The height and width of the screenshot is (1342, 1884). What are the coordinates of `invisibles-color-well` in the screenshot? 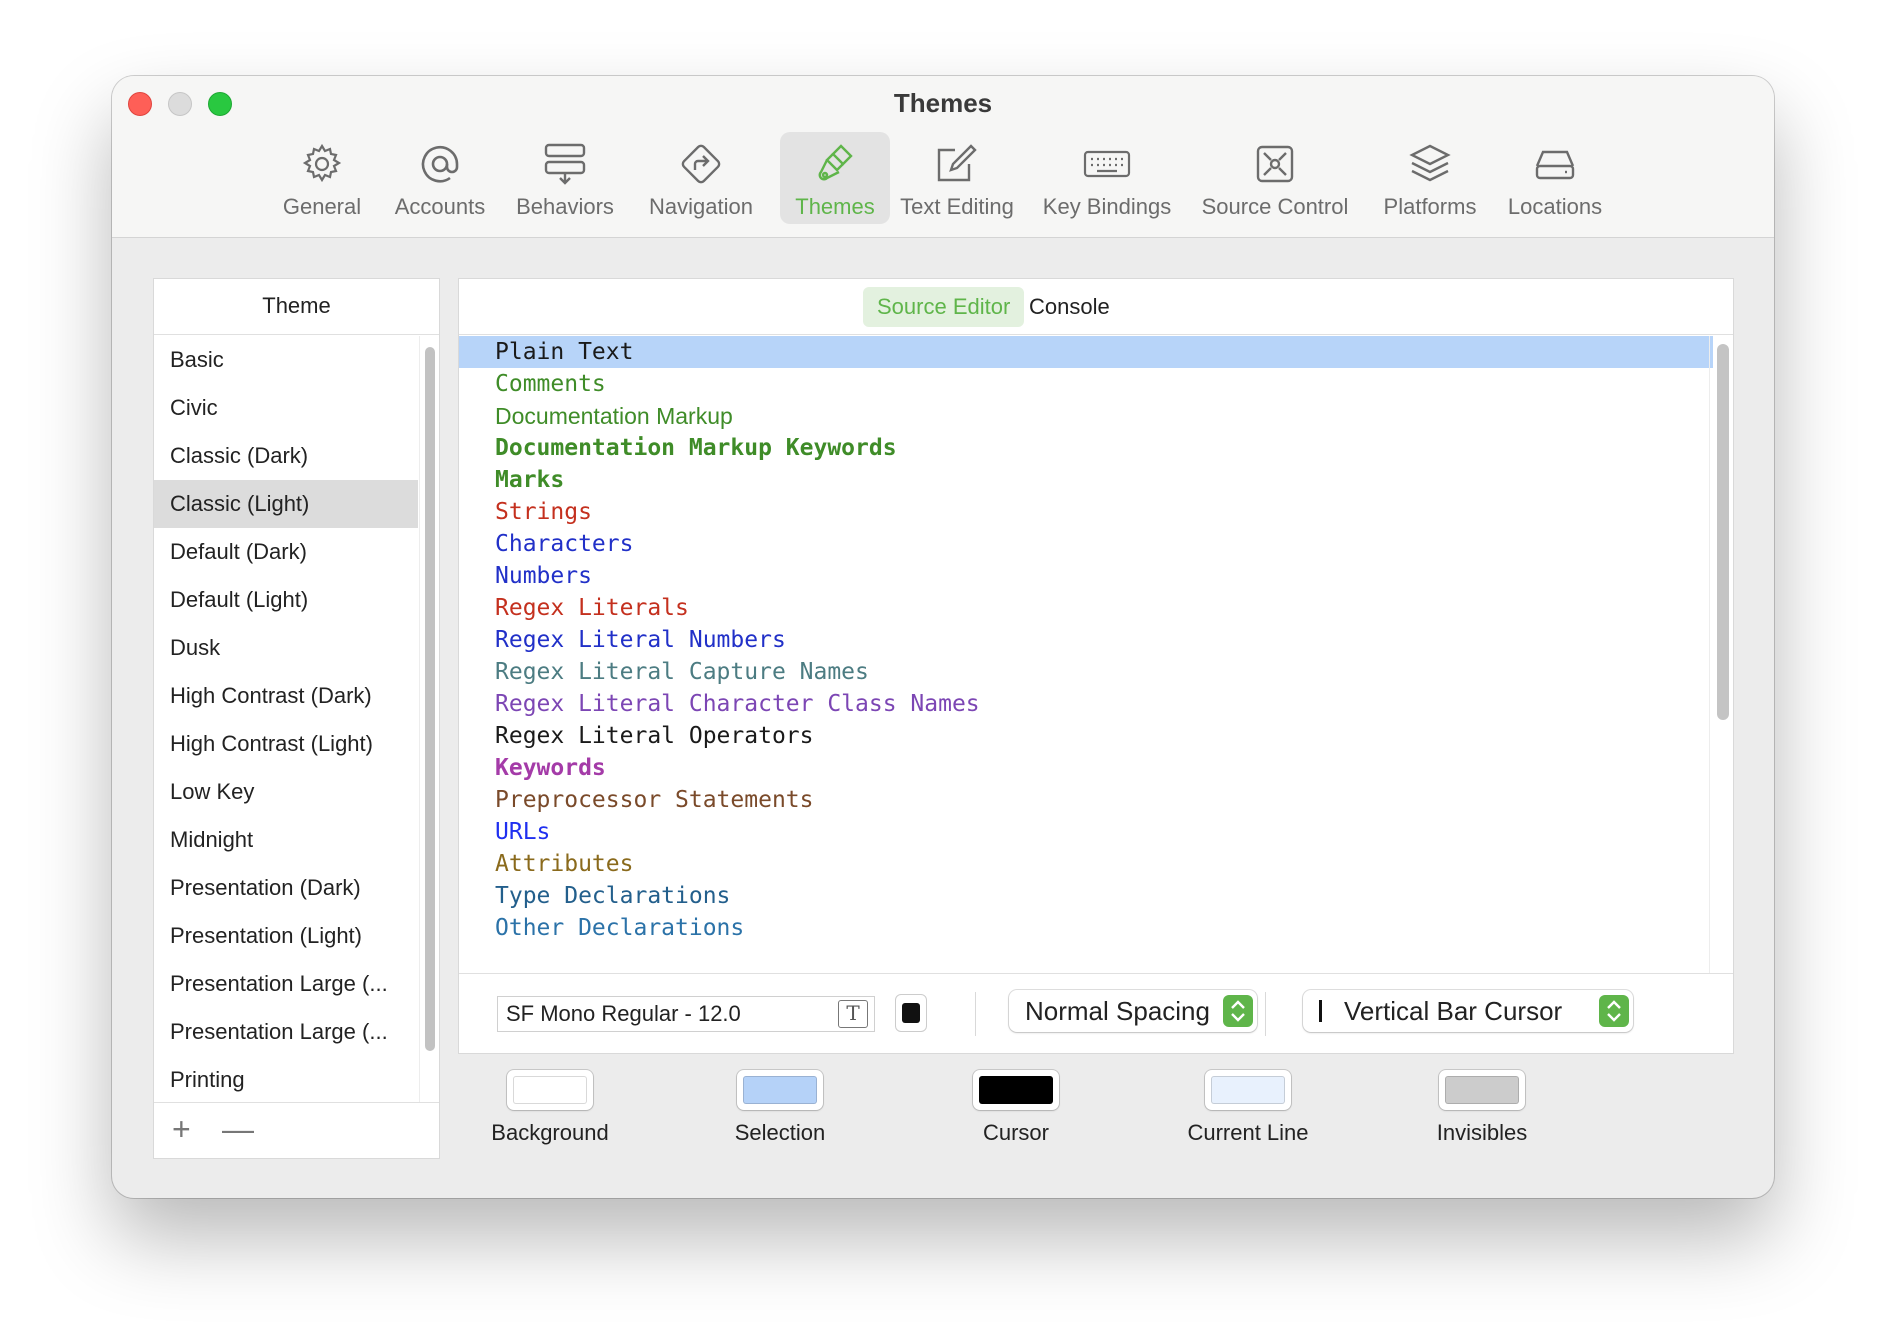 It's located at (1482, 1090).